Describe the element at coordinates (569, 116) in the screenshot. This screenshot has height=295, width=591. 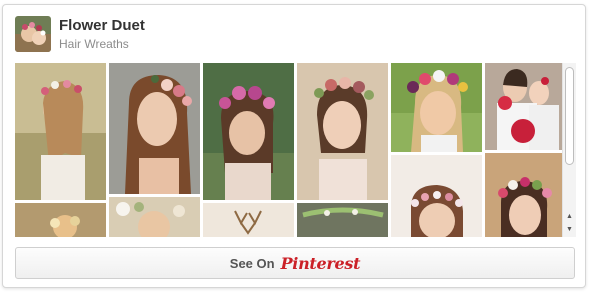
I see `scrollbar-thumb` at that location.